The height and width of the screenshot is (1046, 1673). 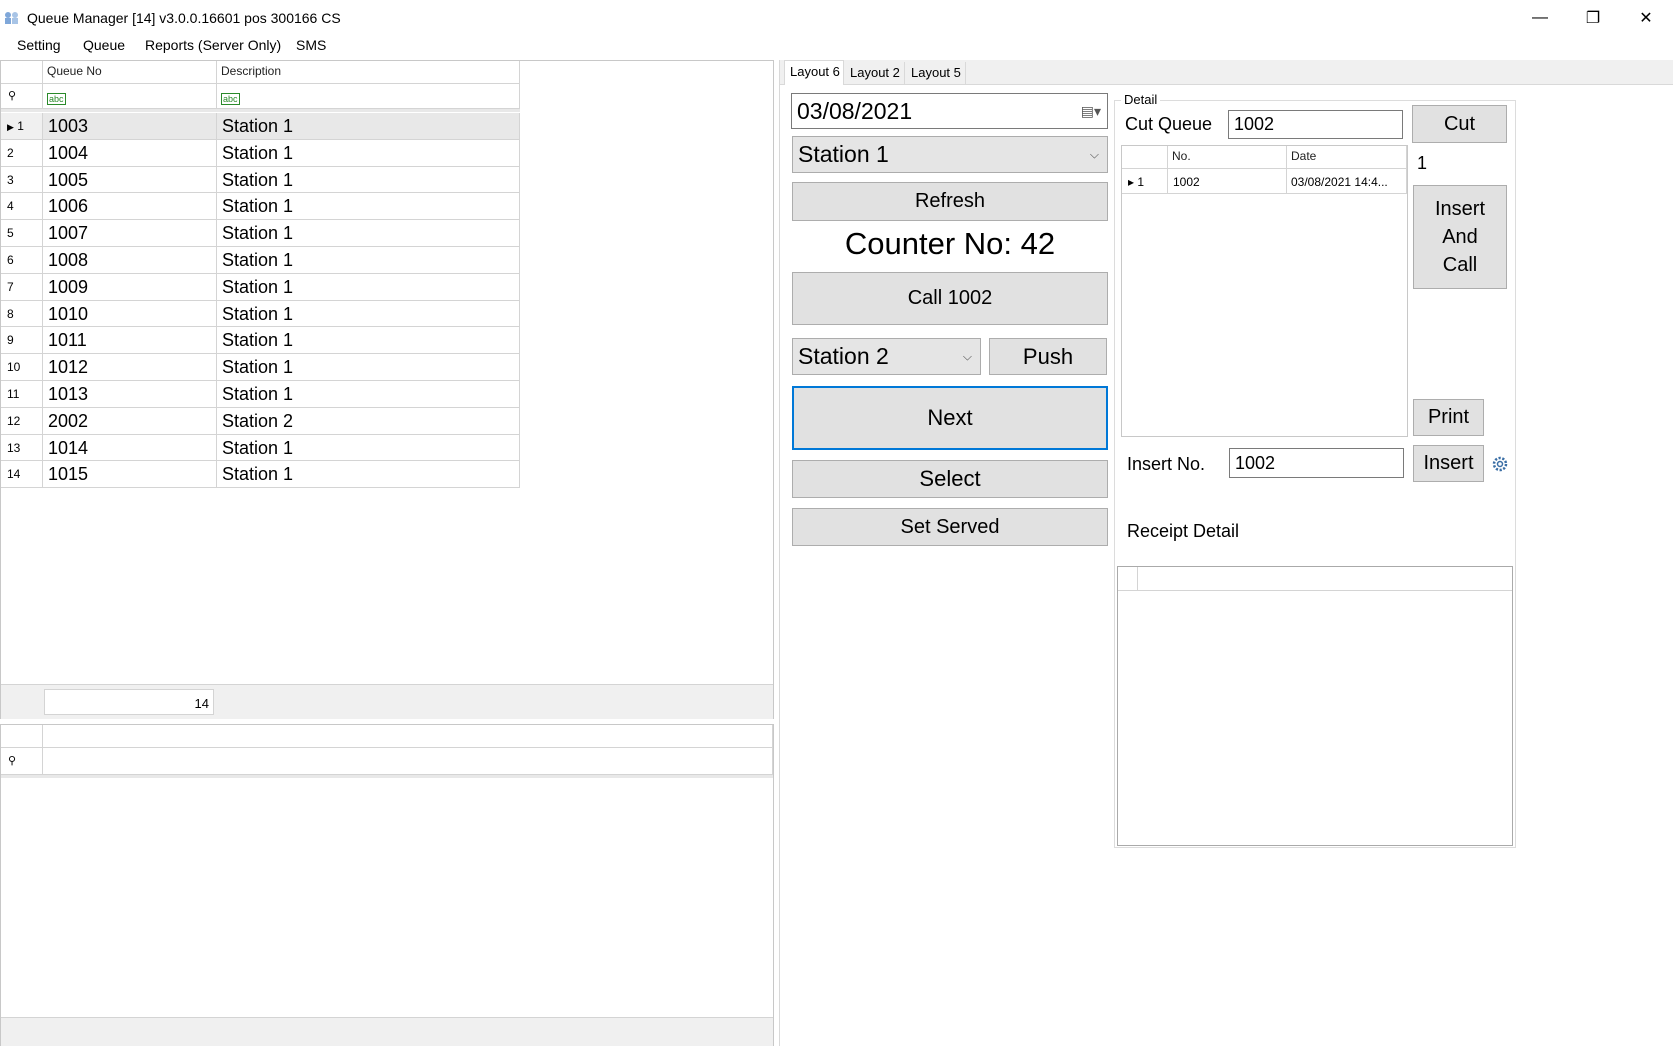 I want to click on insert-button: Insert, so click(x=1448, y=463).